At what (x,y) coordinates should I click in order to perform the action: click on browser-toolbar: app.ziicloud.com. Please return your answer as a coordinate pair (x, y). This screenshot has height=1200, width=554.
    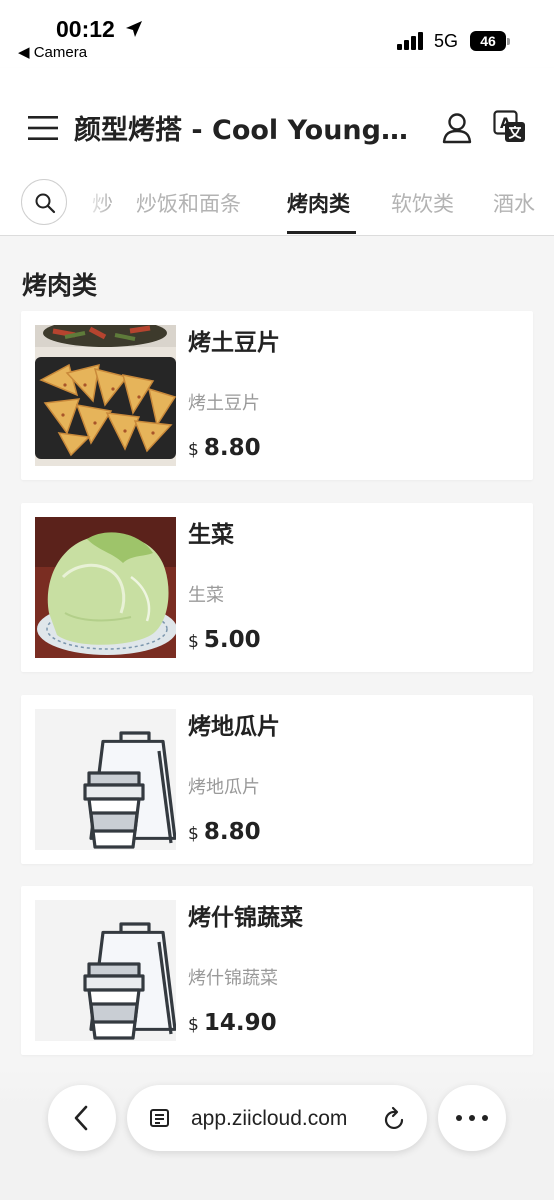
    Looking at the image, I should click on (277, 1134).